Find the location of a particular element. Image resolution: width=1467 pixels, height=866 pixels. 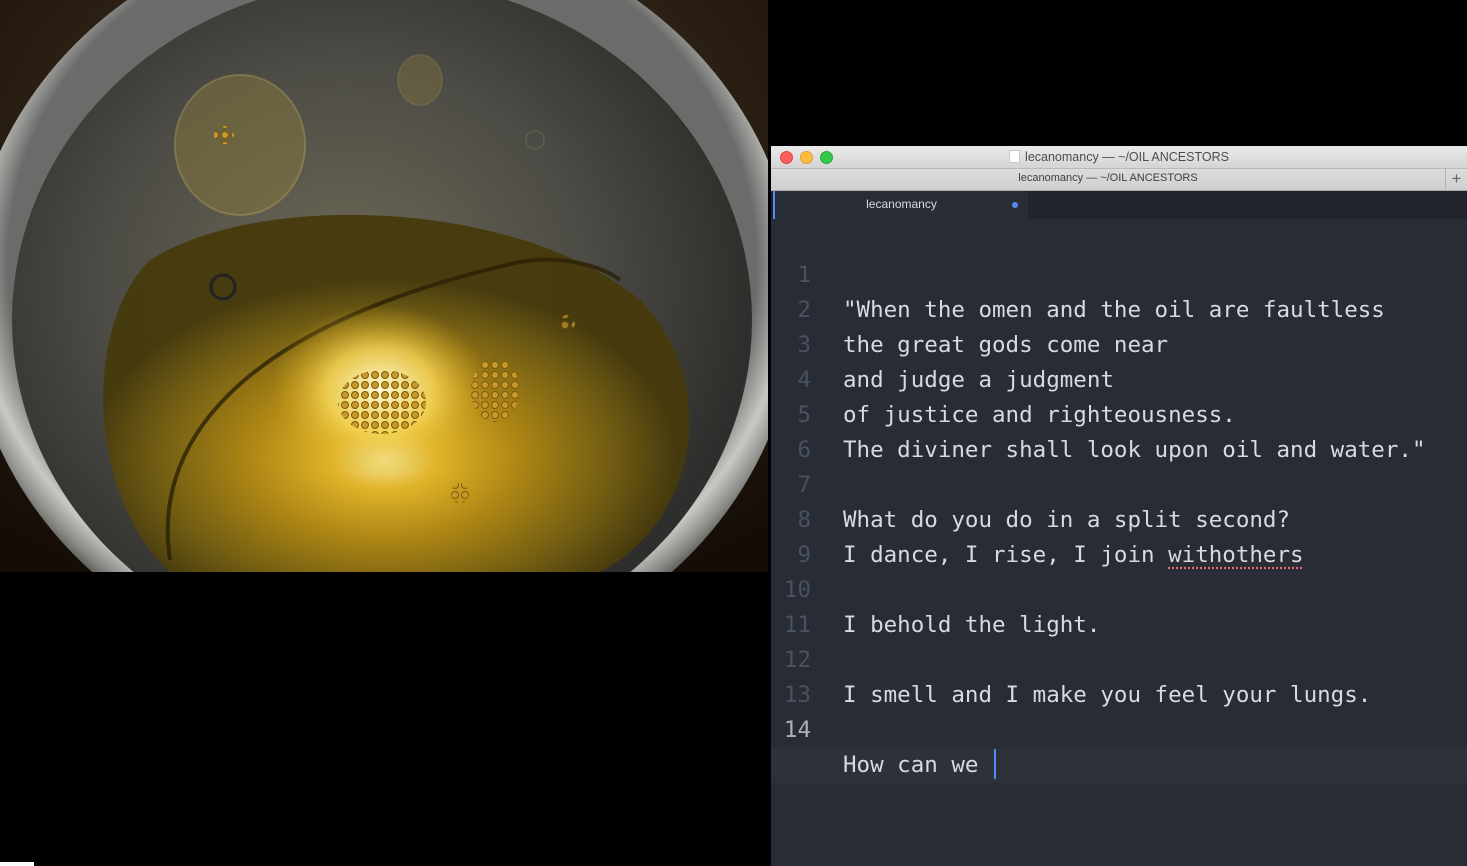

editor-line: 3 and judge a judgment is located at coordinates (1119, 343).